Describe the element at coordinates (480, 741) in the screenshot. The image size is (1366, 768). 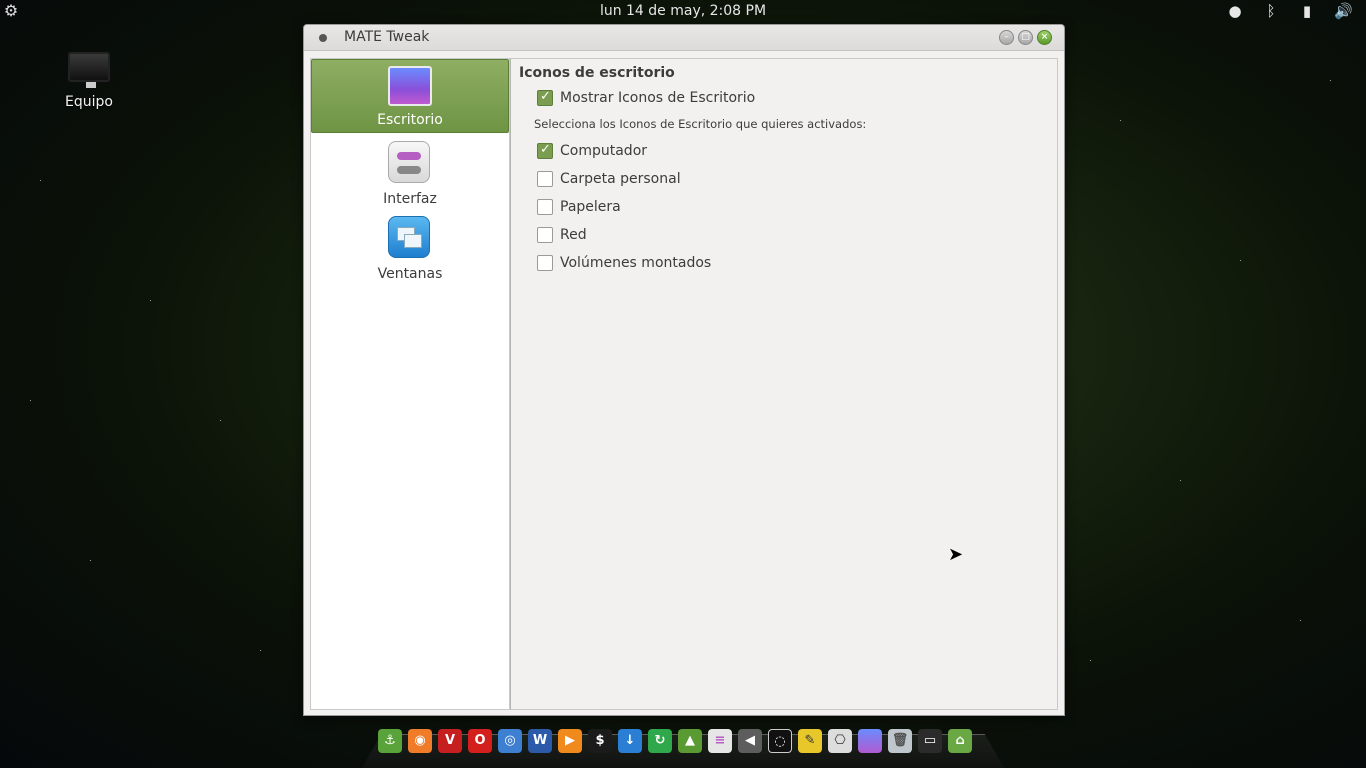
I see `opera-icon: O` at that location.